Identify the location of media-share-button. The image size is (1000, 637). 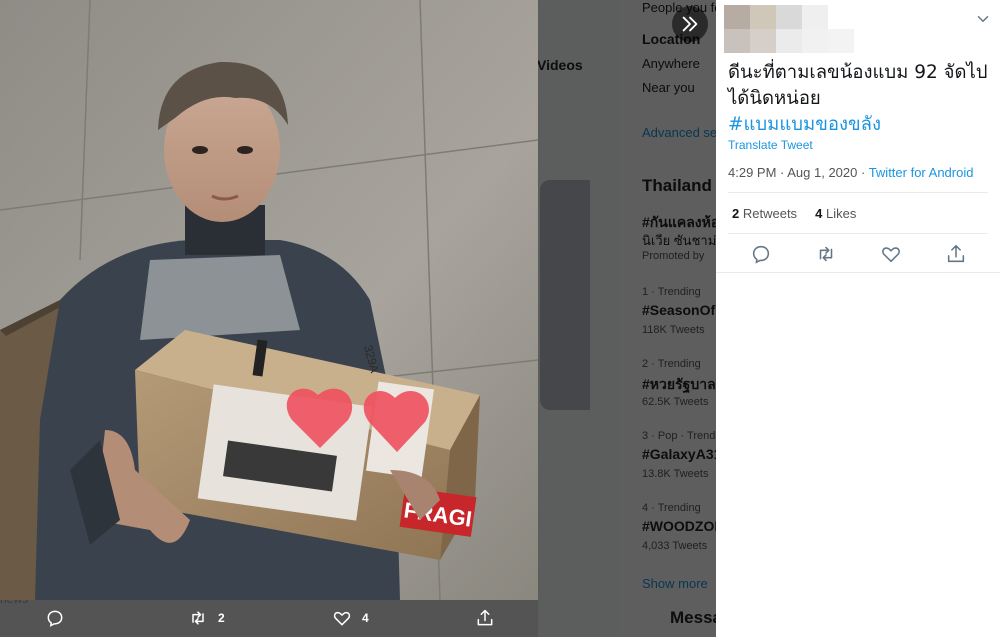
(485, 618).